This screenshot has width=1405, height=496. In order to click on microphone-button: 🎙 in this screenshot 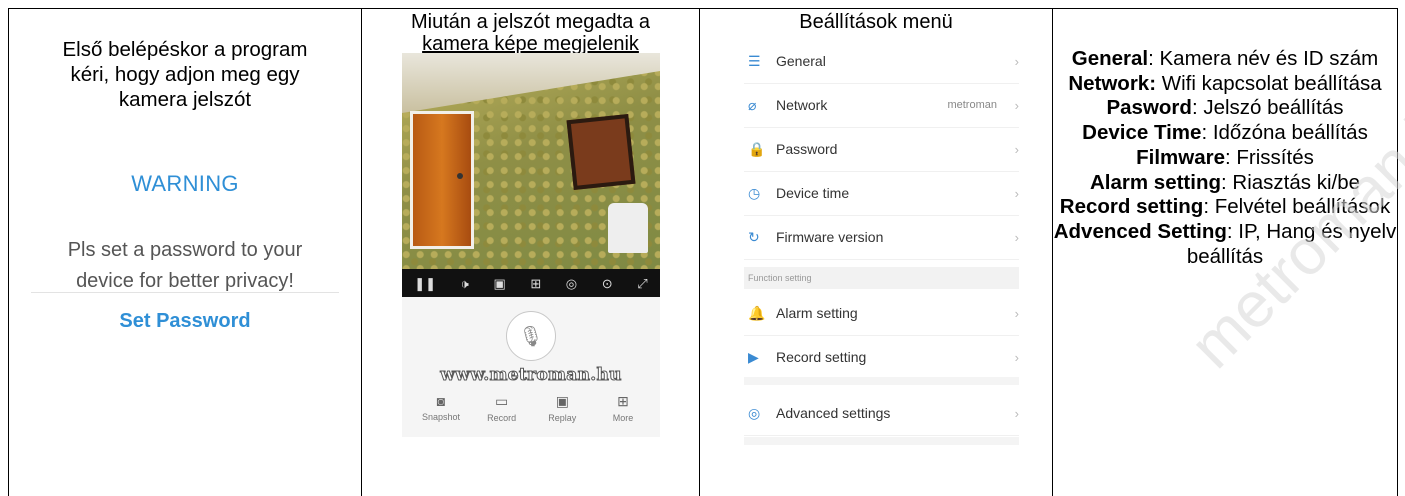, I will do `click(531, 336)`.